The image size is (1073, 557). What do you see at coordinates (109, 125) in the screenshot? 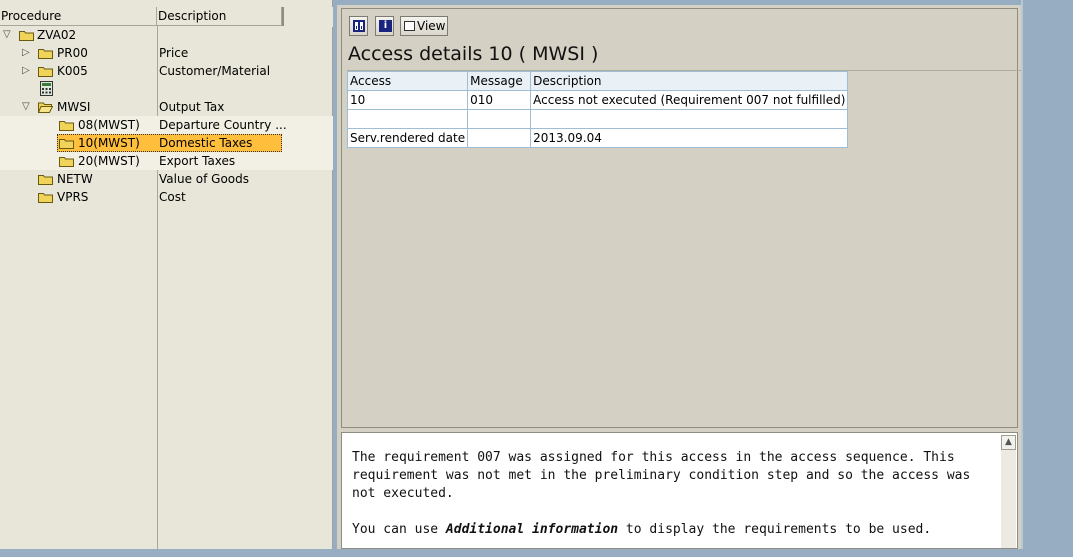
I see `tree-node-label: 08(MWST)` at bounding box center [109, 125].